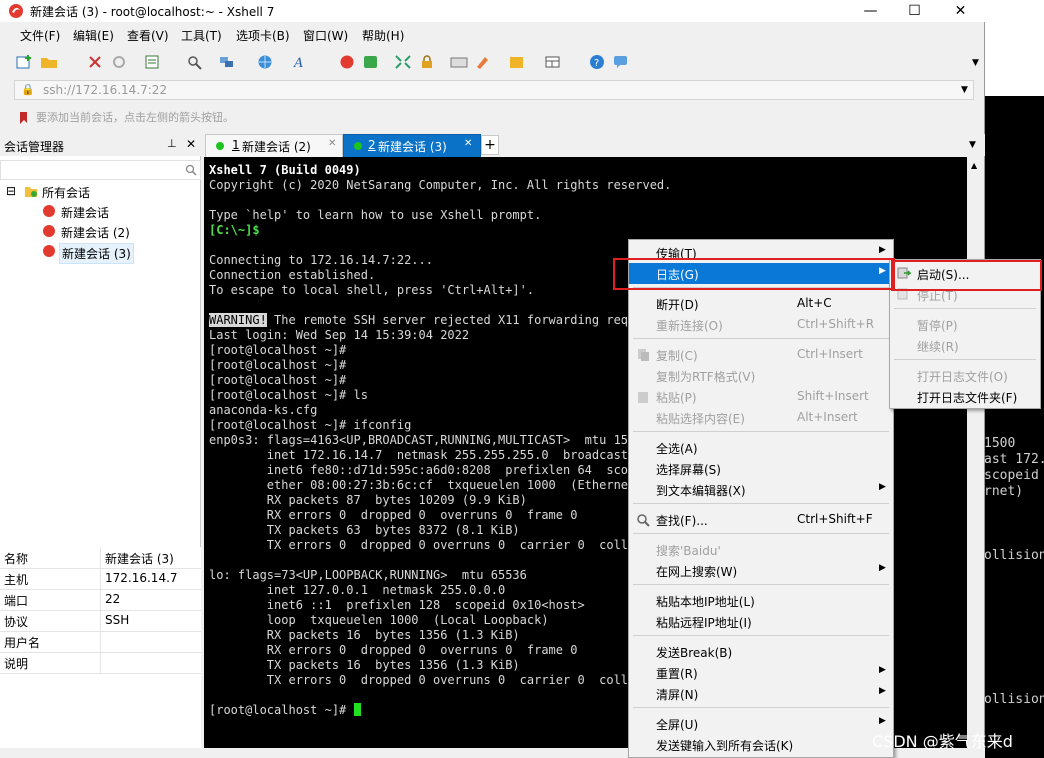 The width and height of the screenshot is (1044, 758). Describe the element at coordinates (11, 191) in the screenshot. I see `tree-collapse-toggle: ⊟` at that location.